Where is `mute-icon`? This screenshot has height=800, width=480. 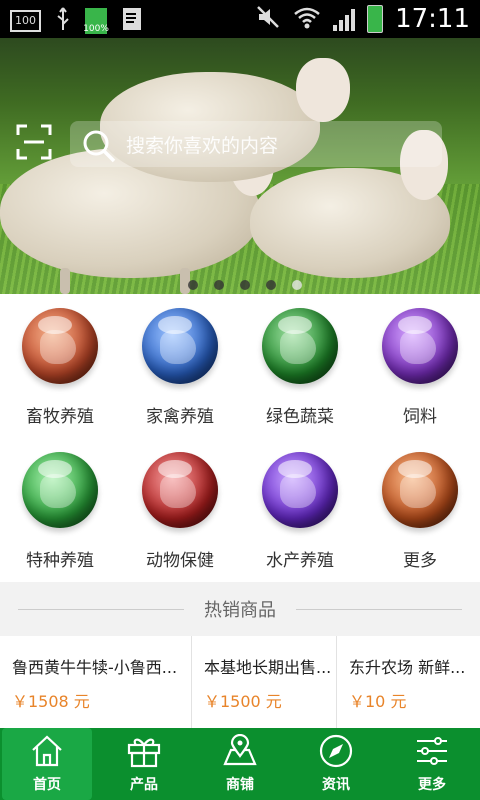
mute-icon is located at coordinates (268, 19).